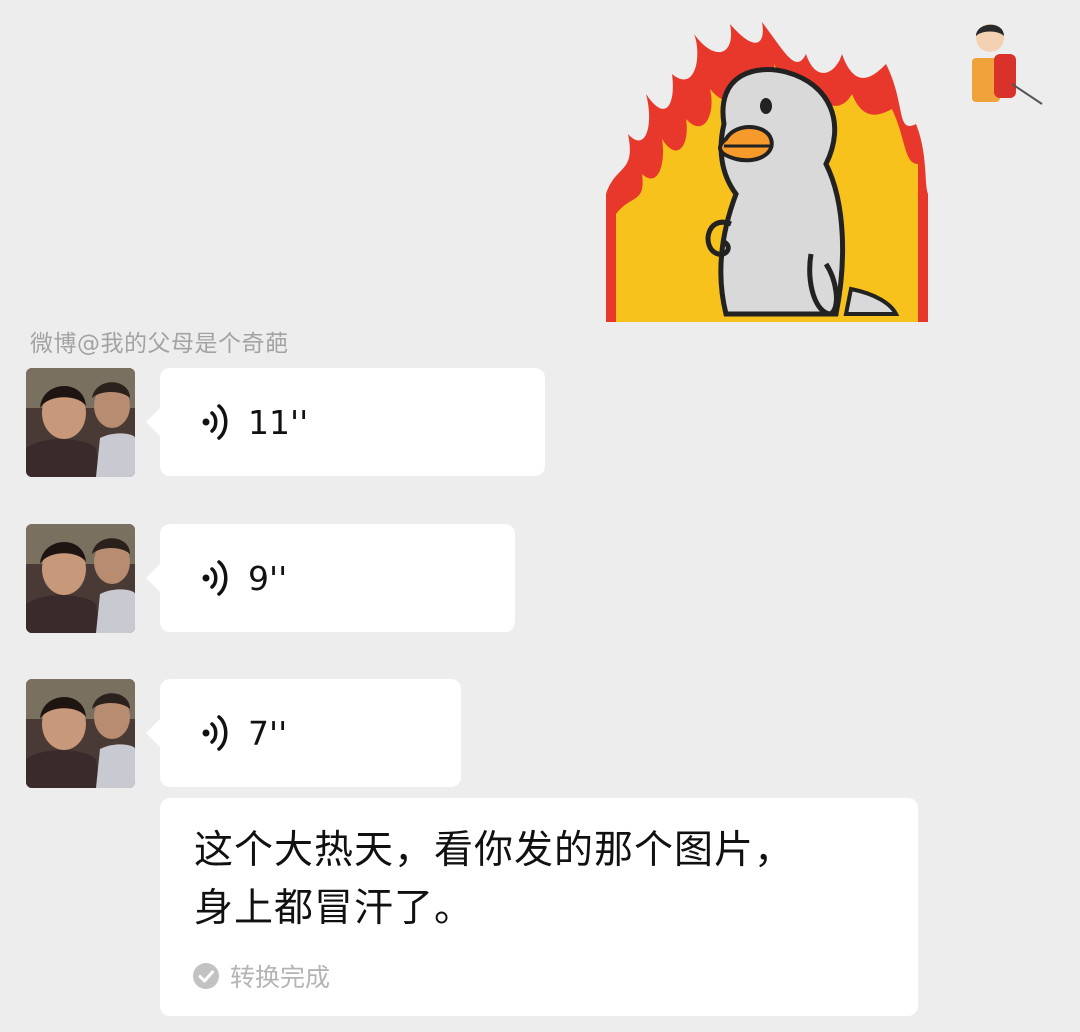  Describe the element at coordinates (268, 578) in the screenshot. I see `voice-duration: 9''` at that location.